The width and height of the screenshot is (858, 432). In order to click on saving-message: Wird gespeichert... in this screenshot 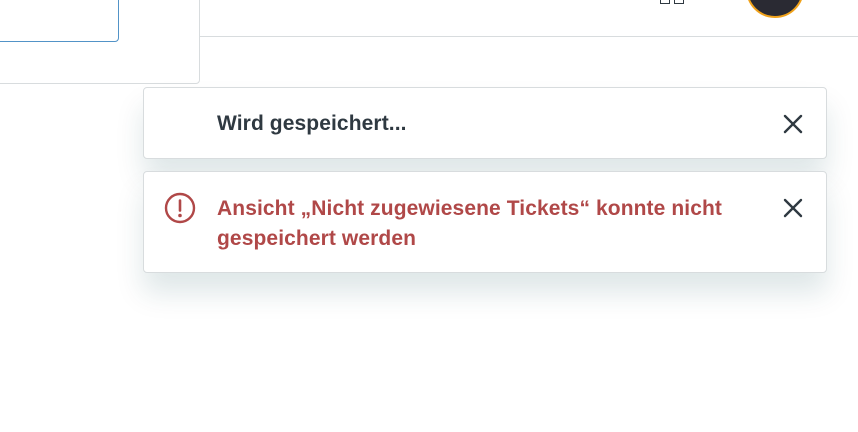, I will do `click(312, 123)`.